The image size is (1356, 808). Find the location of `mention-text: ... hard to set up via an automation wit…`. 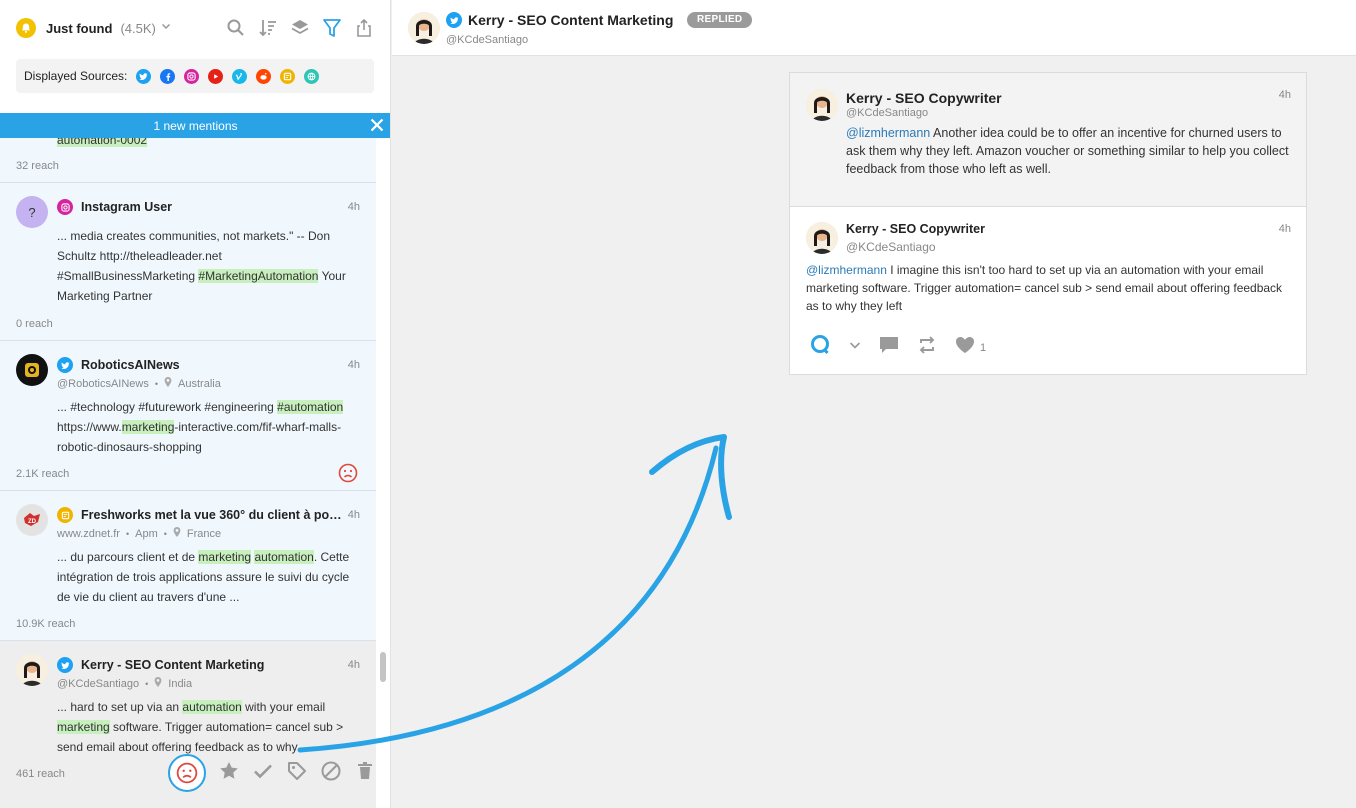

mention-text: ... hard to set up via an automation wit… is located at coordinates (200, 727).